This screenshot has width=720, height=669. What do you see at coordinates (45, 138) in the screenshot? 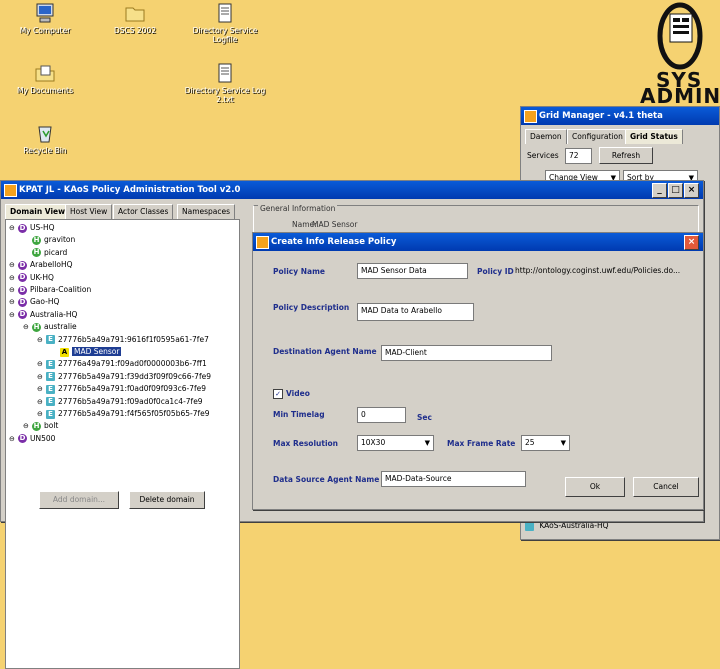
I see `desktop-icon-recycle-bin: Recycle Bin` at bounding box center [45, 138].